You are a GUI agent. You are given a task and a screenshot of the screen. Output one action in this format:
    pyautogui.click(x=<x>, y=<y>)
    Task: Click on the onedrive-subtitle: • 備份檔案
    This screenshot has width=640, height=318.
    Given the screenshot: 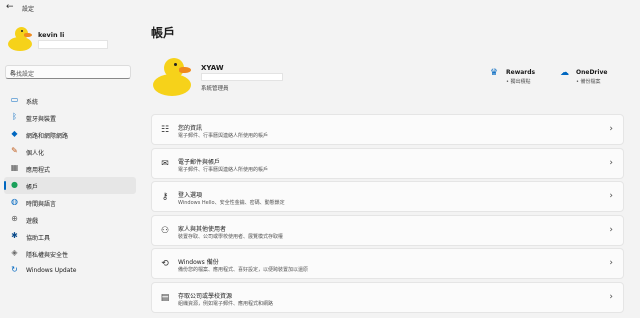 What is the action you would take?
    pyautogui.click(x=588, y=82)
    